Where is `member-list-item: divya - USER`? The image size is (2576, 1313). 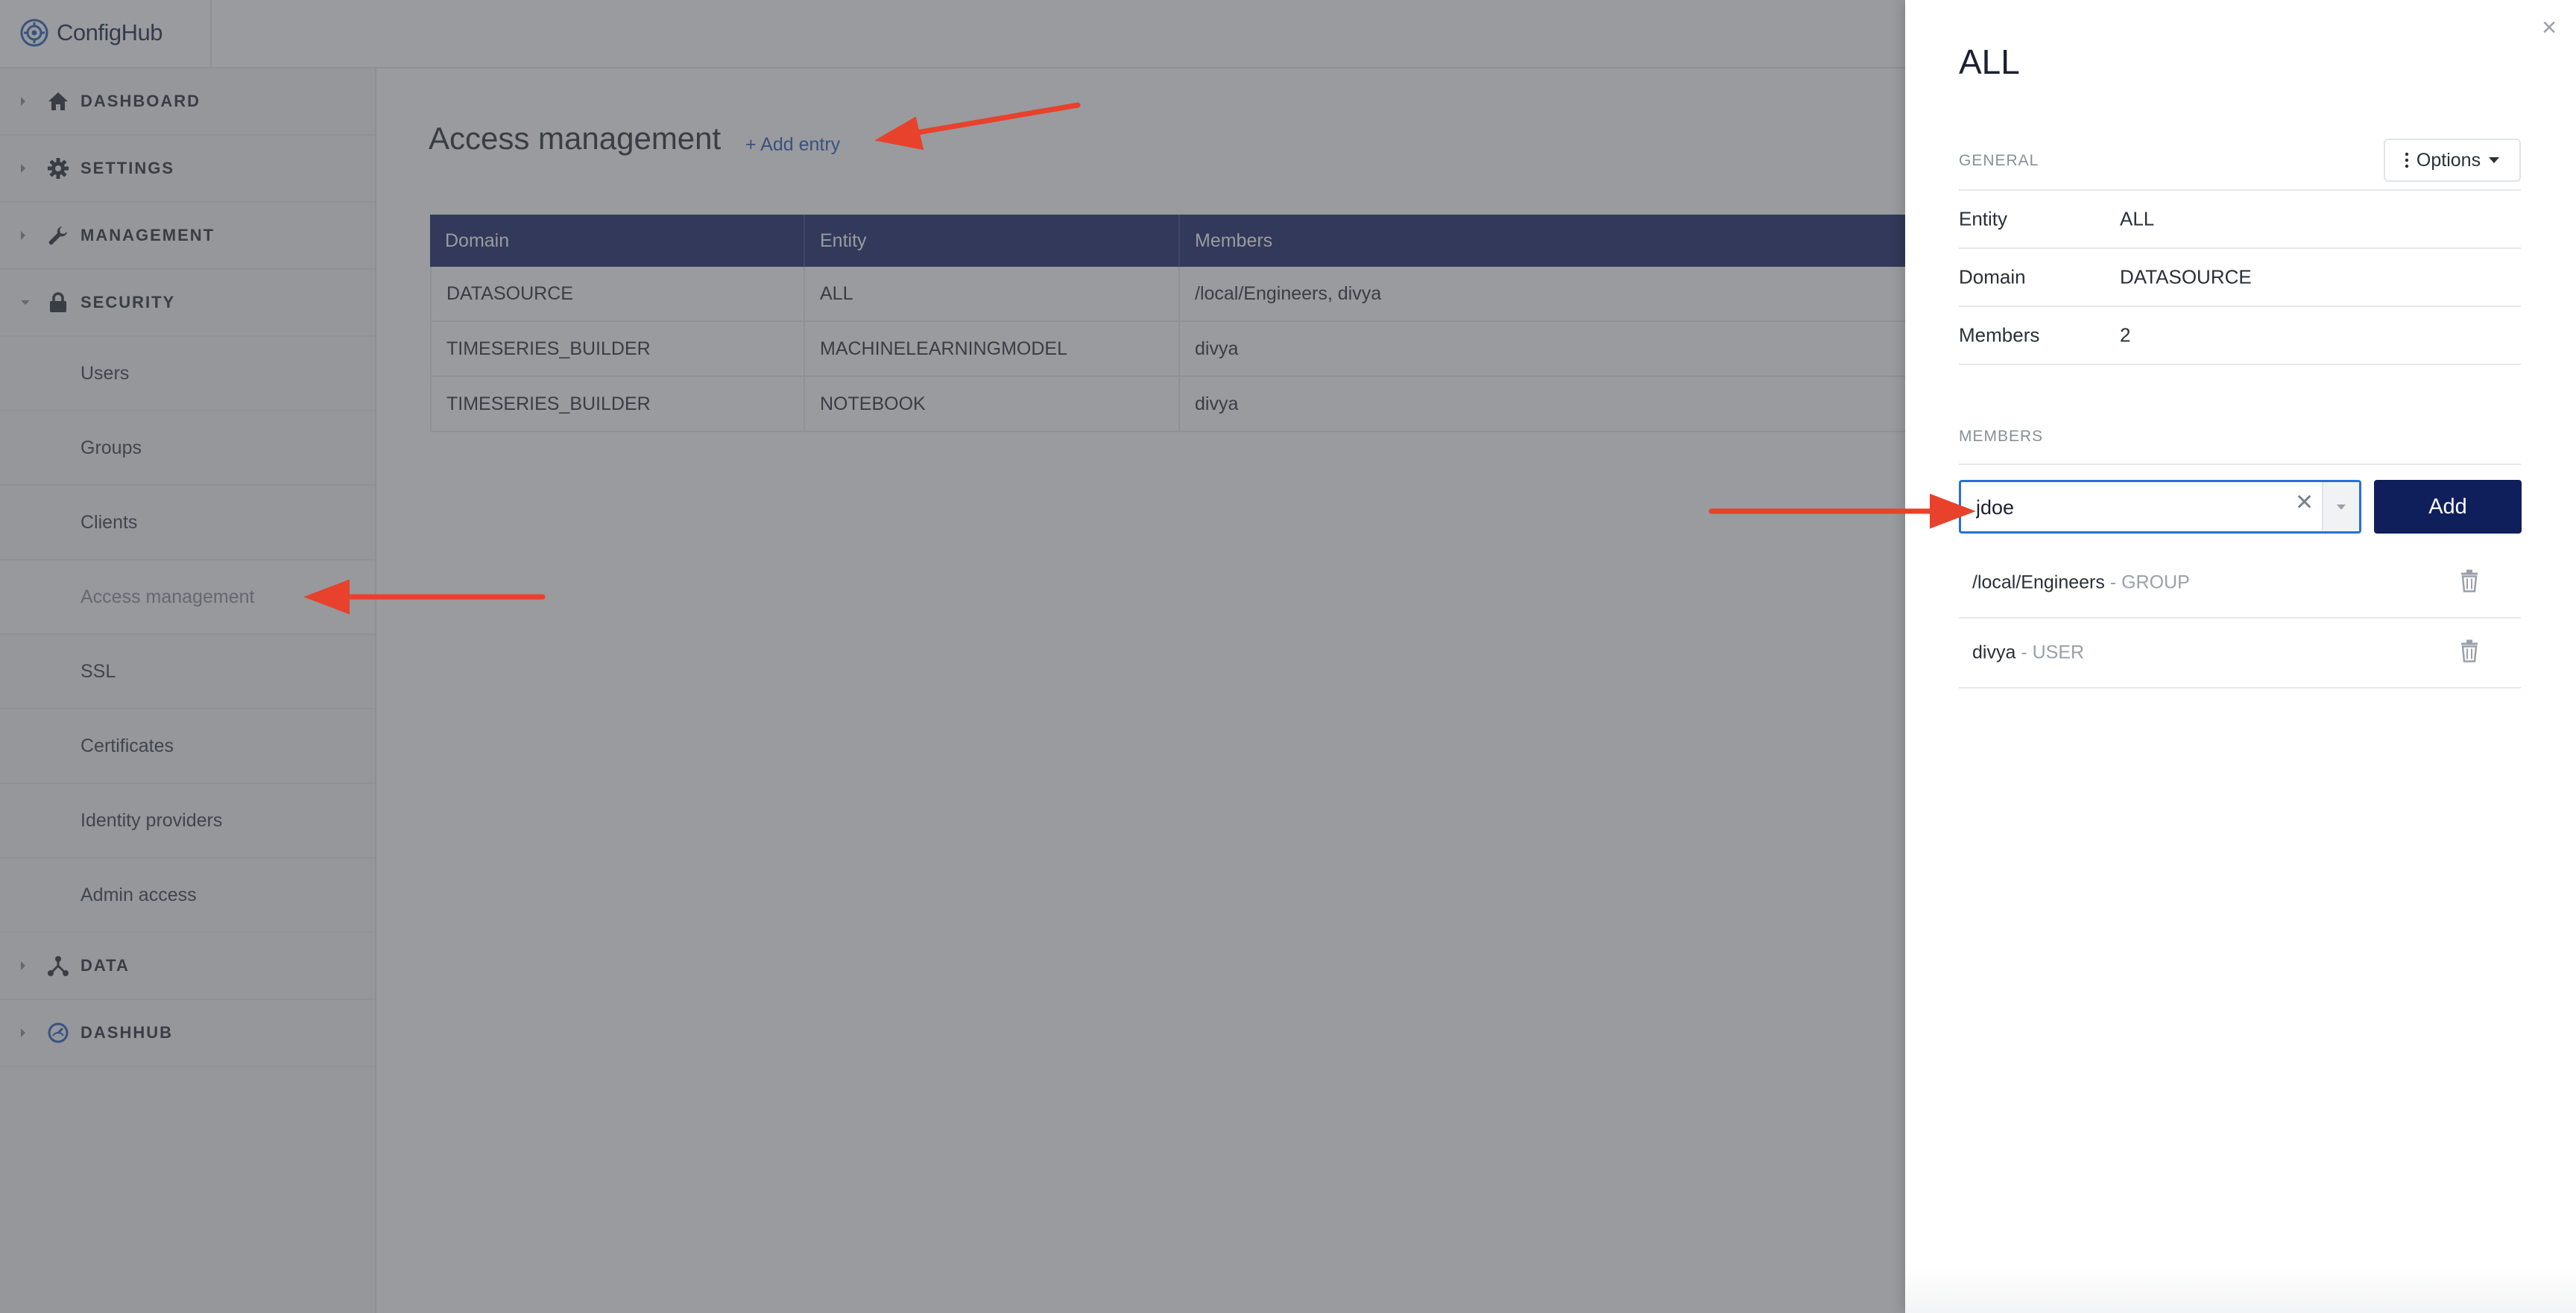 member-list-item: divya - USER is located at coordinates (2240, 653).